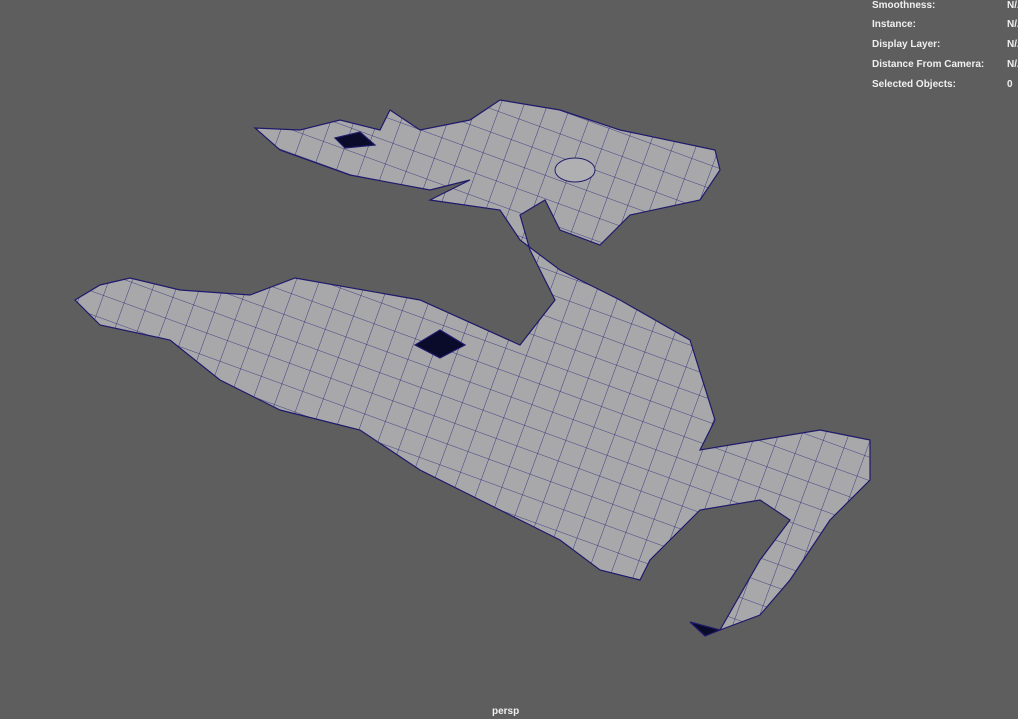 The height and width of the screenshot is (719, 1018). Describe the element at coordinates (914, 84) in the screenshot. I see `hud-label: Selected Objects:` at that location.